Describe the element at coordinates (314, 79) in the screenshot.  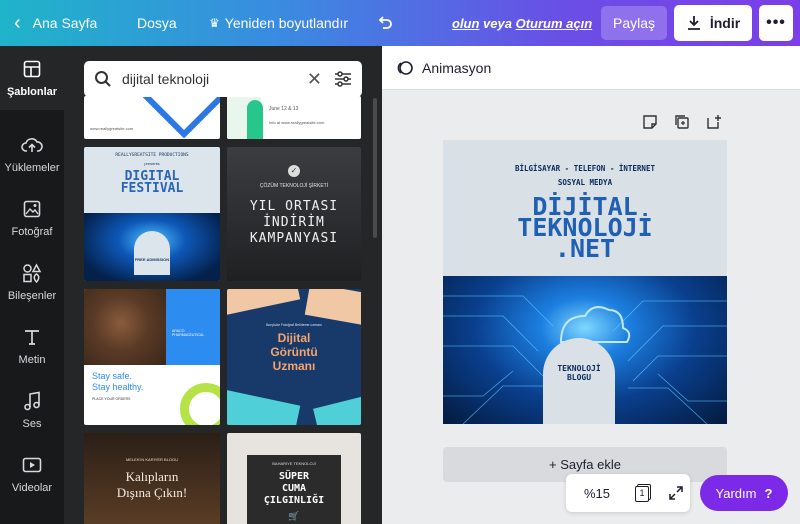
I see `clear-search-icon: ✕` at that location.